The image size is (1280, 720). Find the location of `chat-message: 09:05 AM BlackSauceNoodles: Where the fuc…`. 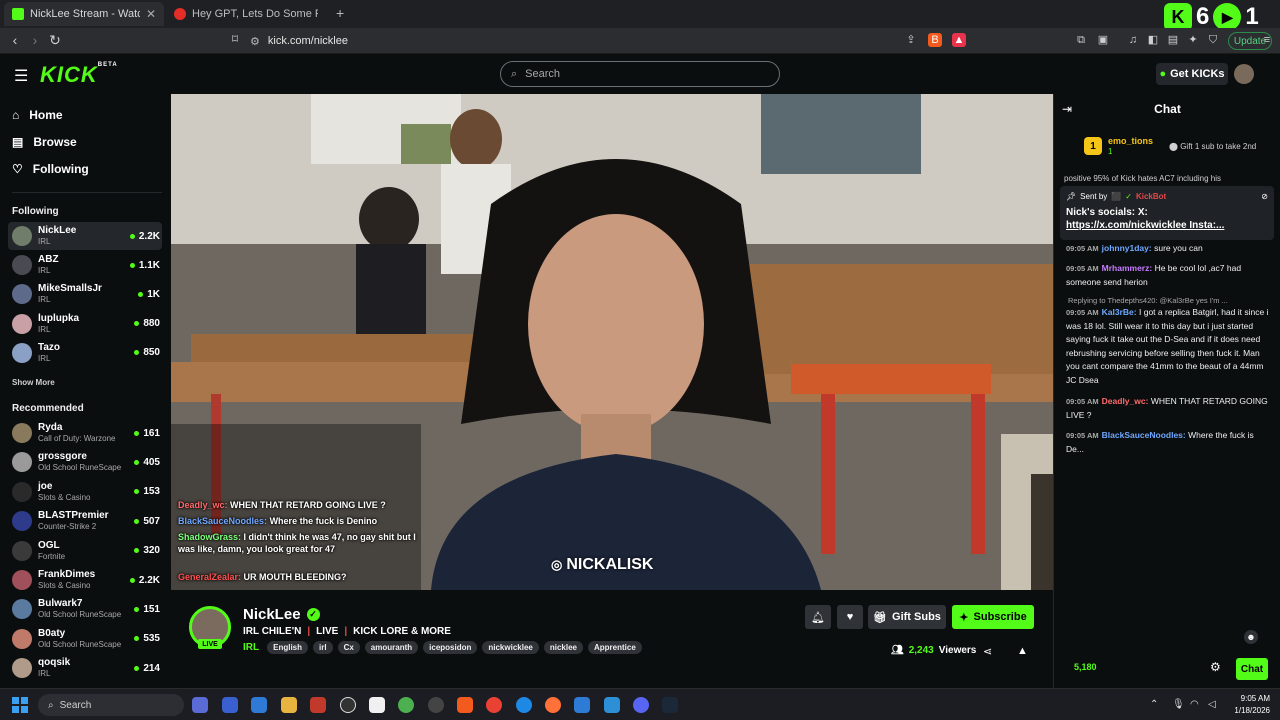

chat-message: 09:05 AM BlackSauceNoodles: Where the fuc… is located at coordinates (1169, 442).